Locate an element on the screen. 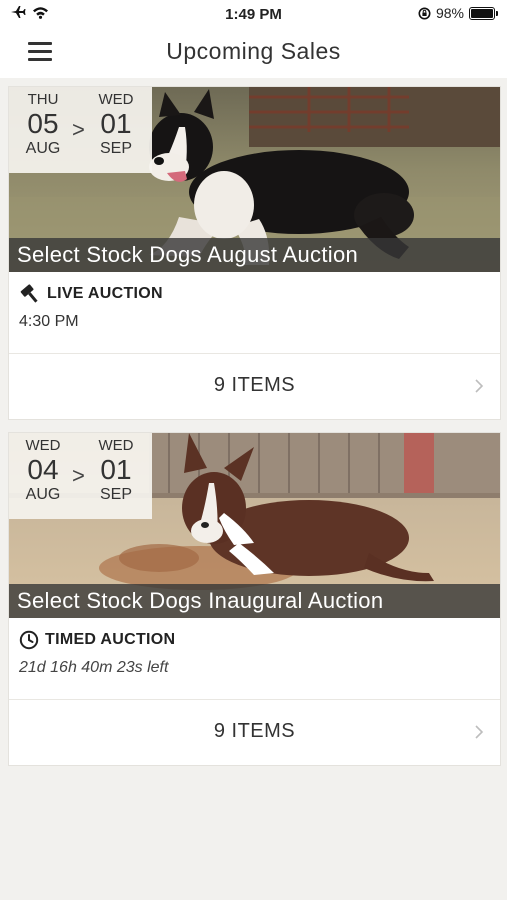 This screenshot has height=900, width=507. status-right: 98% is located at coordinates (458, 13).